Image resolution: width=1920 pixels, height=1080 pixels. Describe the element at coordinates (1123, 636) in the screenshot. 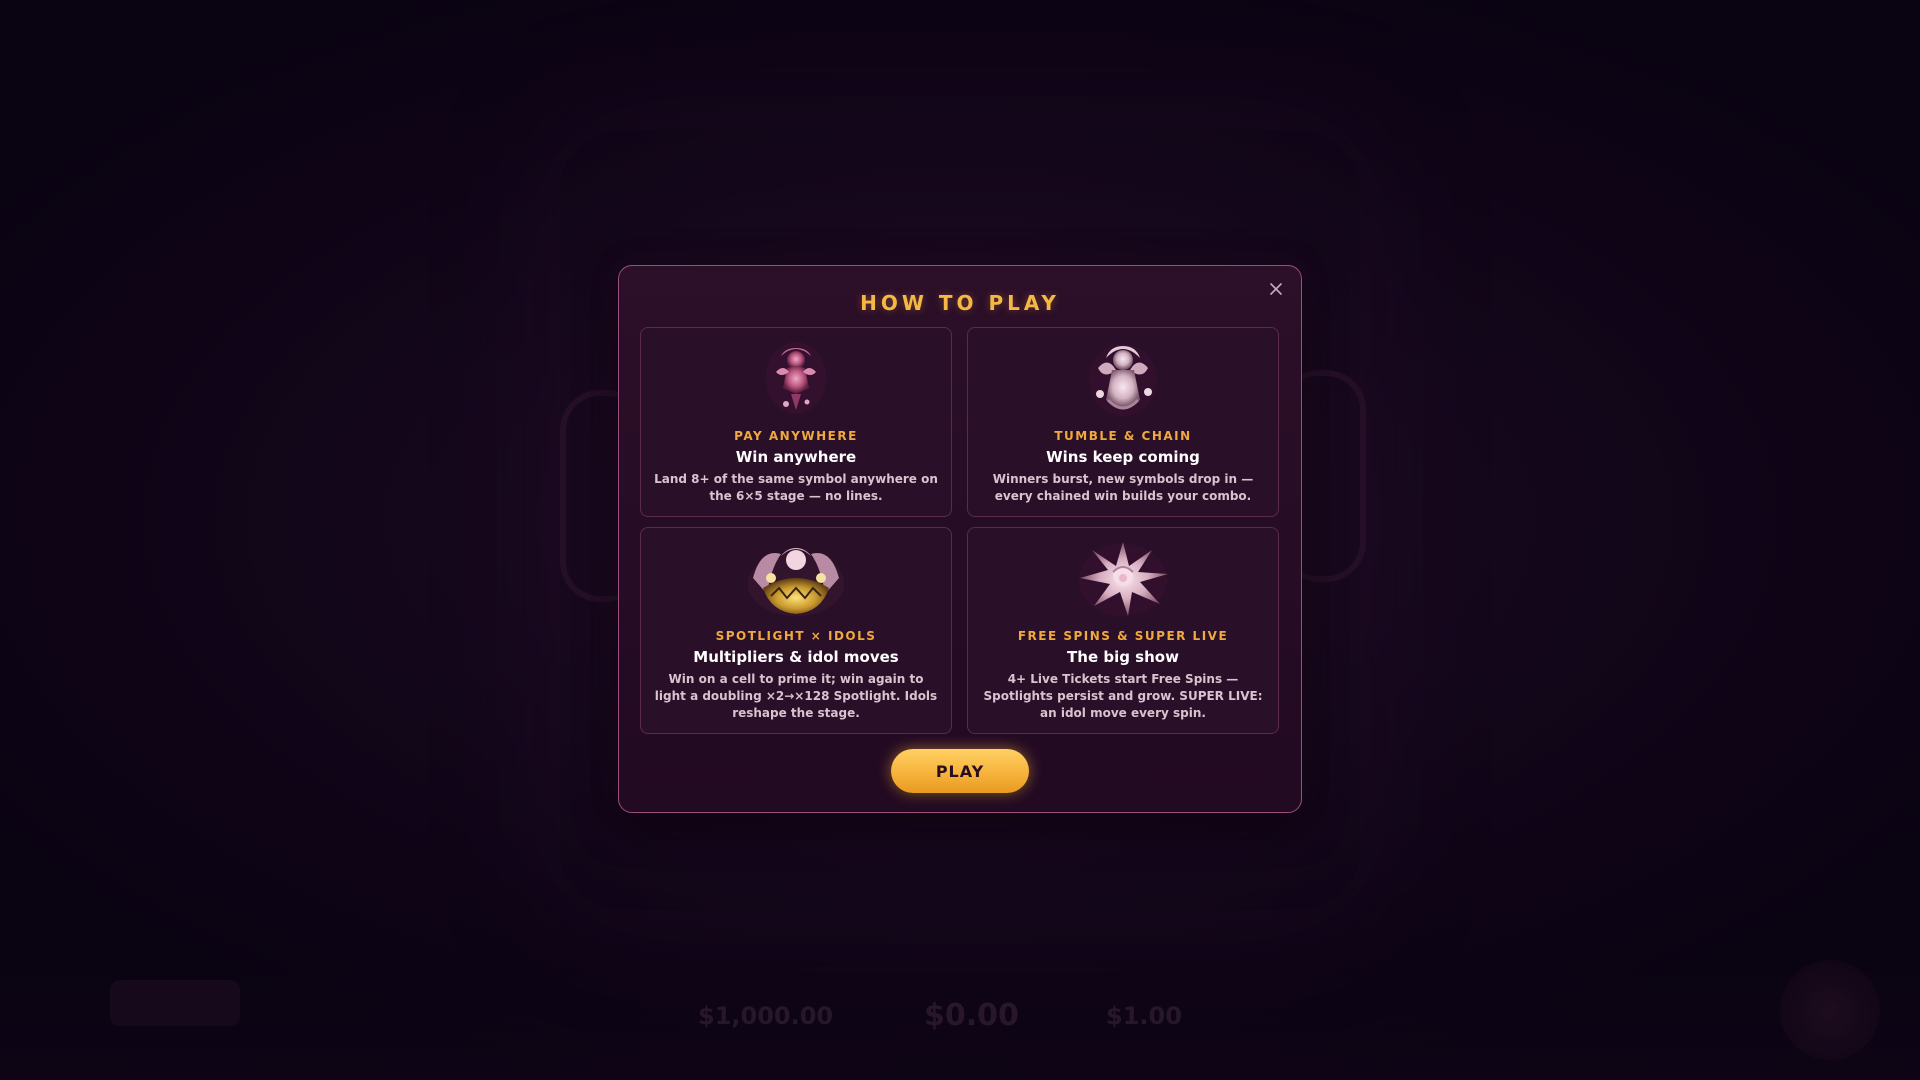

I see `card-kicker: FREE SPINS & SUPER LIVE` at that location.